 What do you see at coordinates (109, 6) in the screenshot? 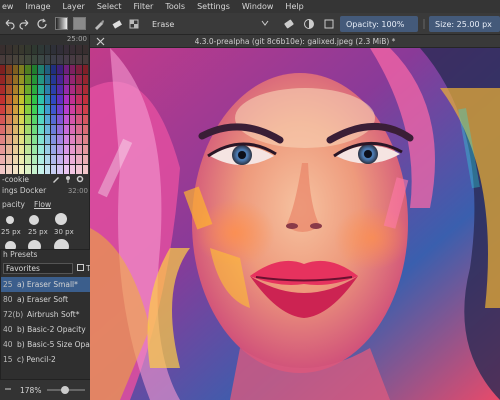
I see `menu-select: Select` at bounding box center [109, 6].